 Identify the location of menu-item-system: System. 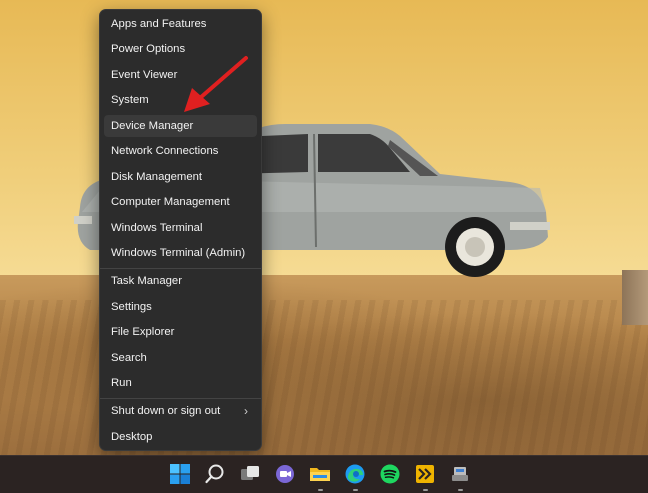
(180, 100).